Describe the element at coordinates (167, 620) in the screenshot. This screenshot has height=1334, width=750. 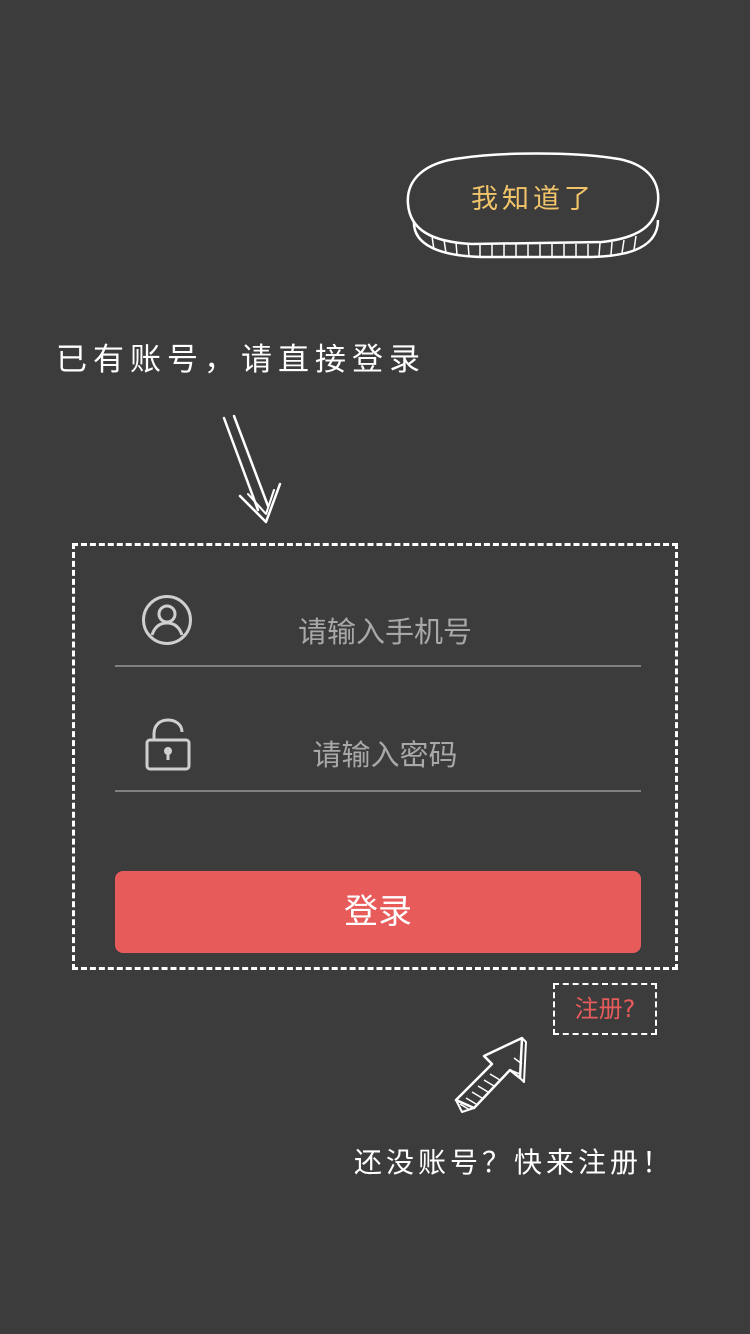
I see `user-icon` at that location.